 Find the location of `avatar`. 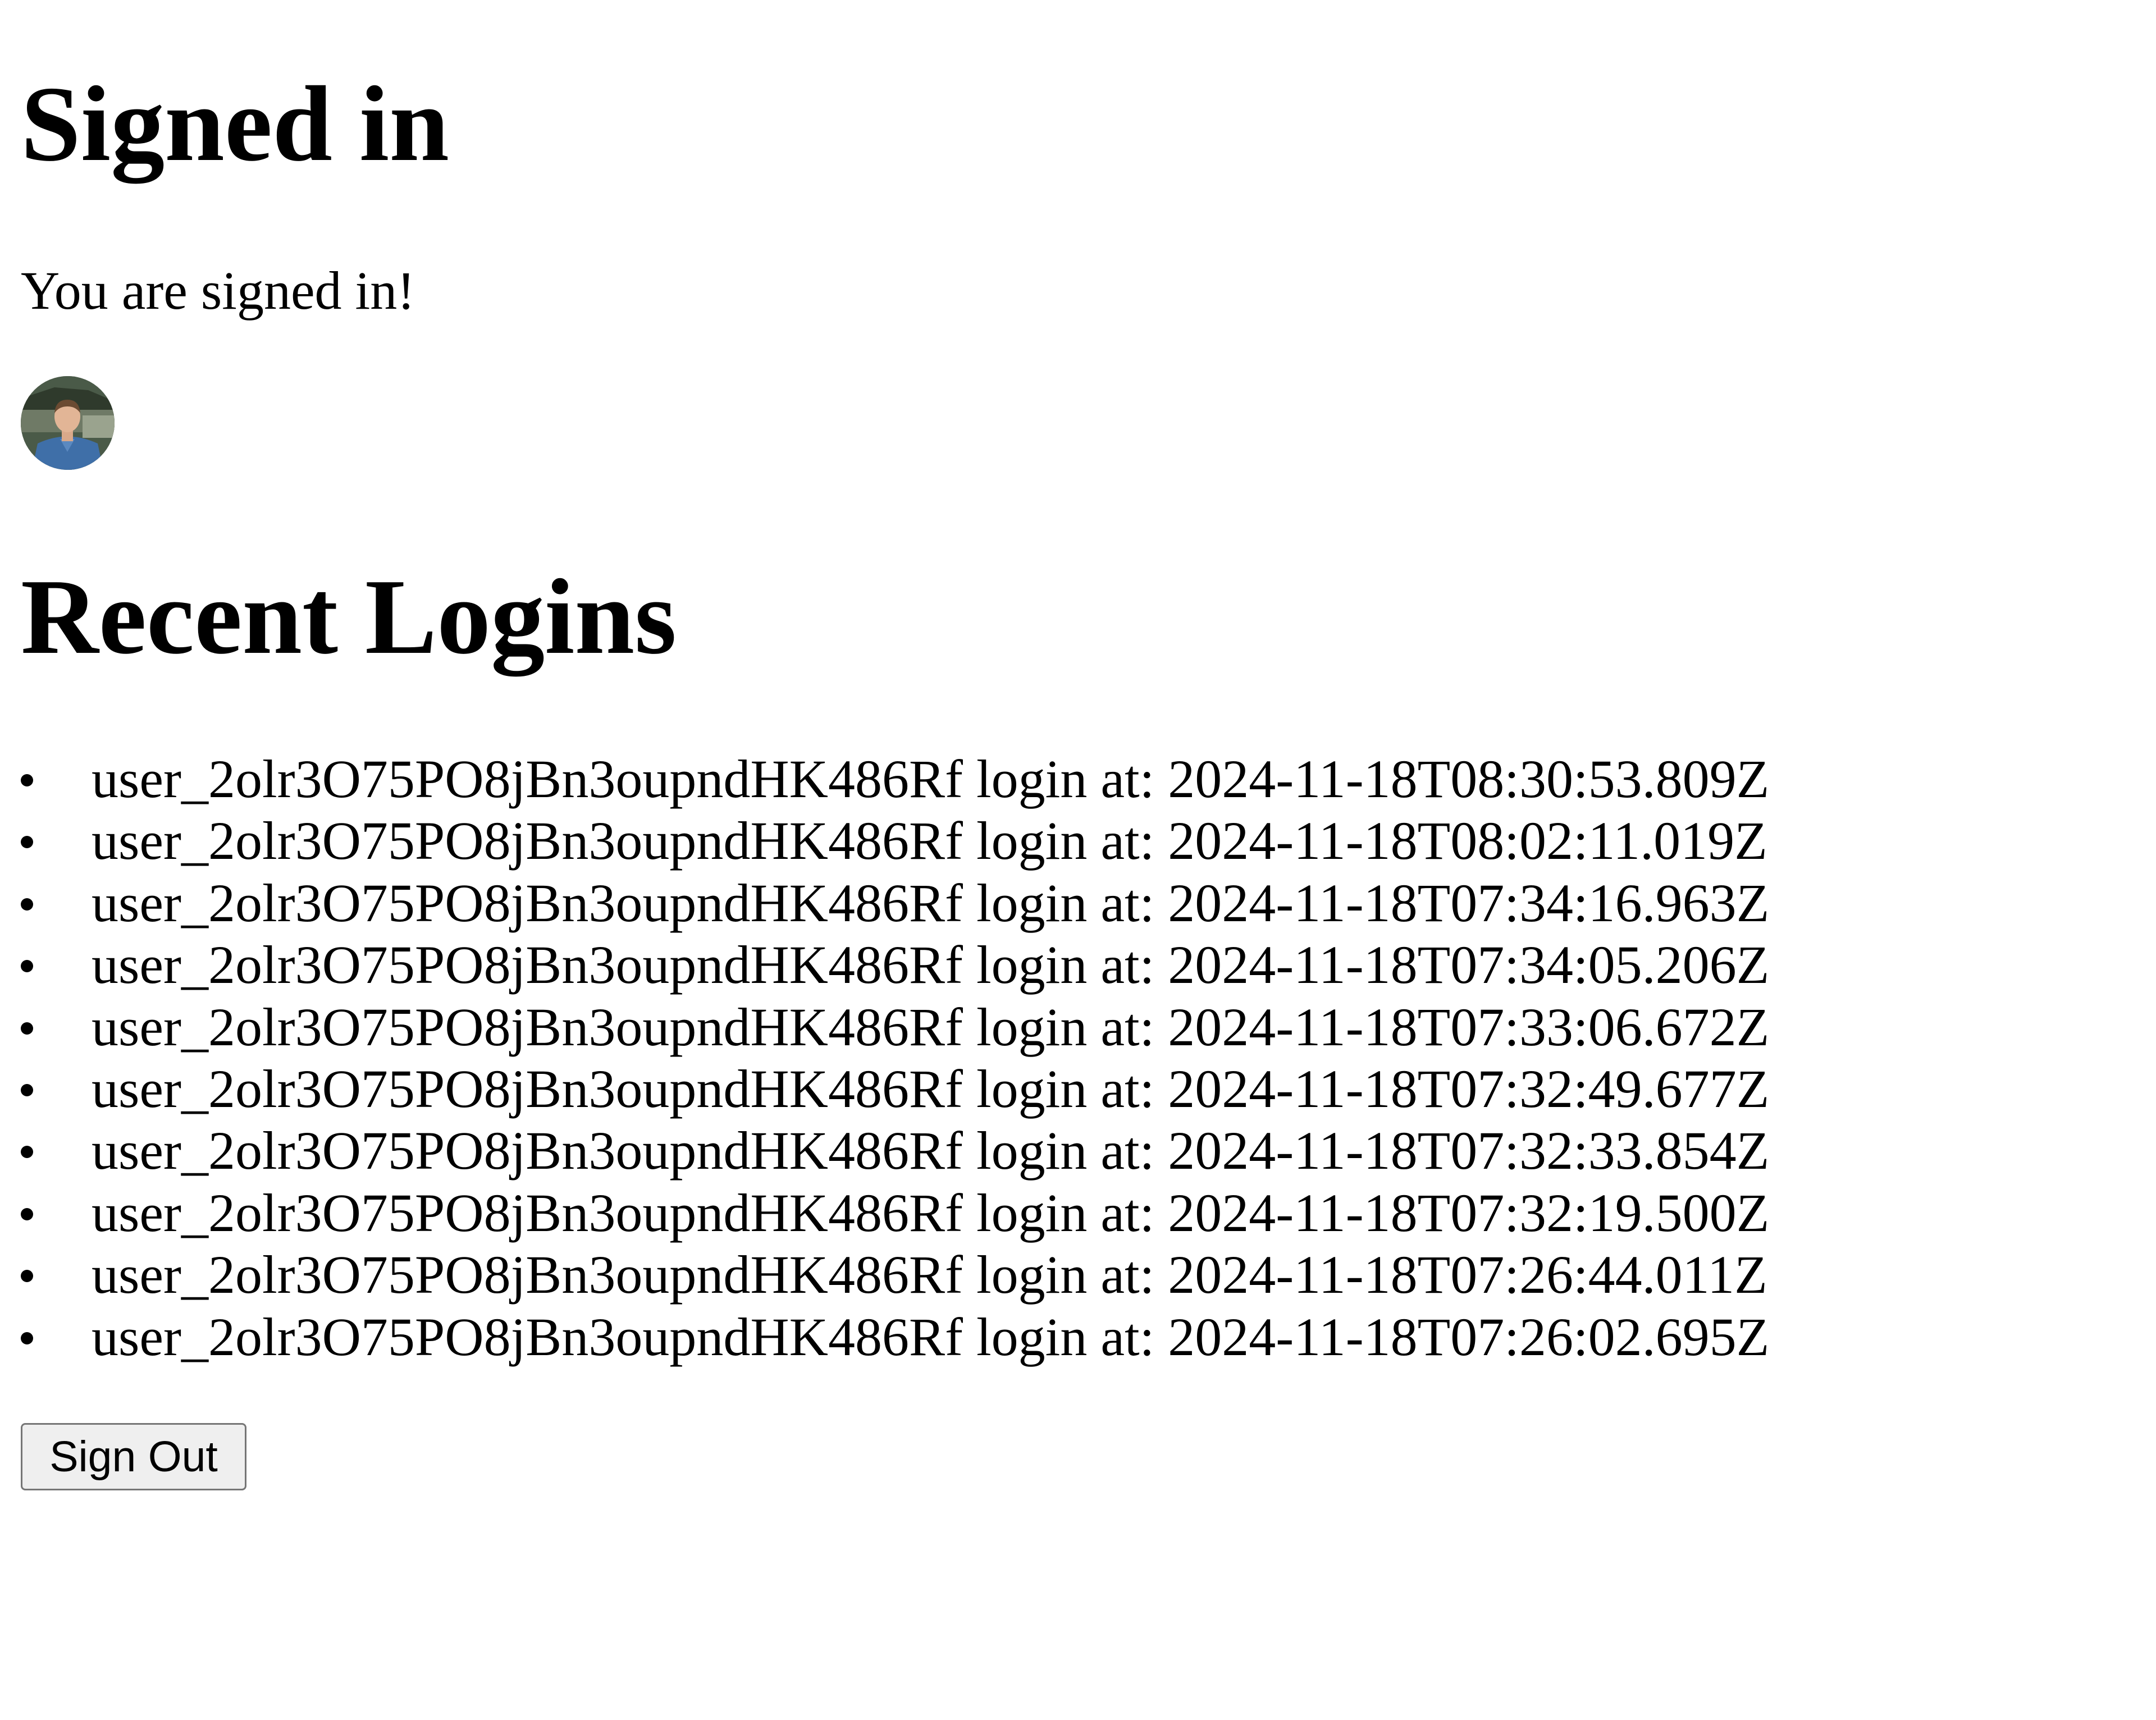

avatar is located at coordinates (68, 423).